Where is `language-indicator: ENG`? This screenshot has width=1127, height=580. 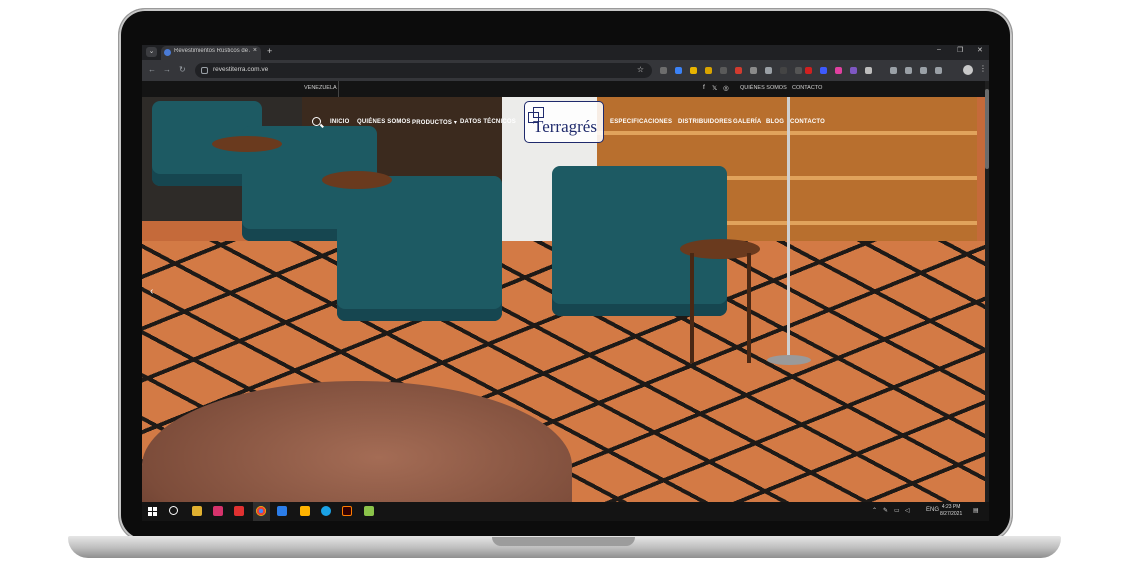
language-indicator: ENG is located at coordinates (932, 510).